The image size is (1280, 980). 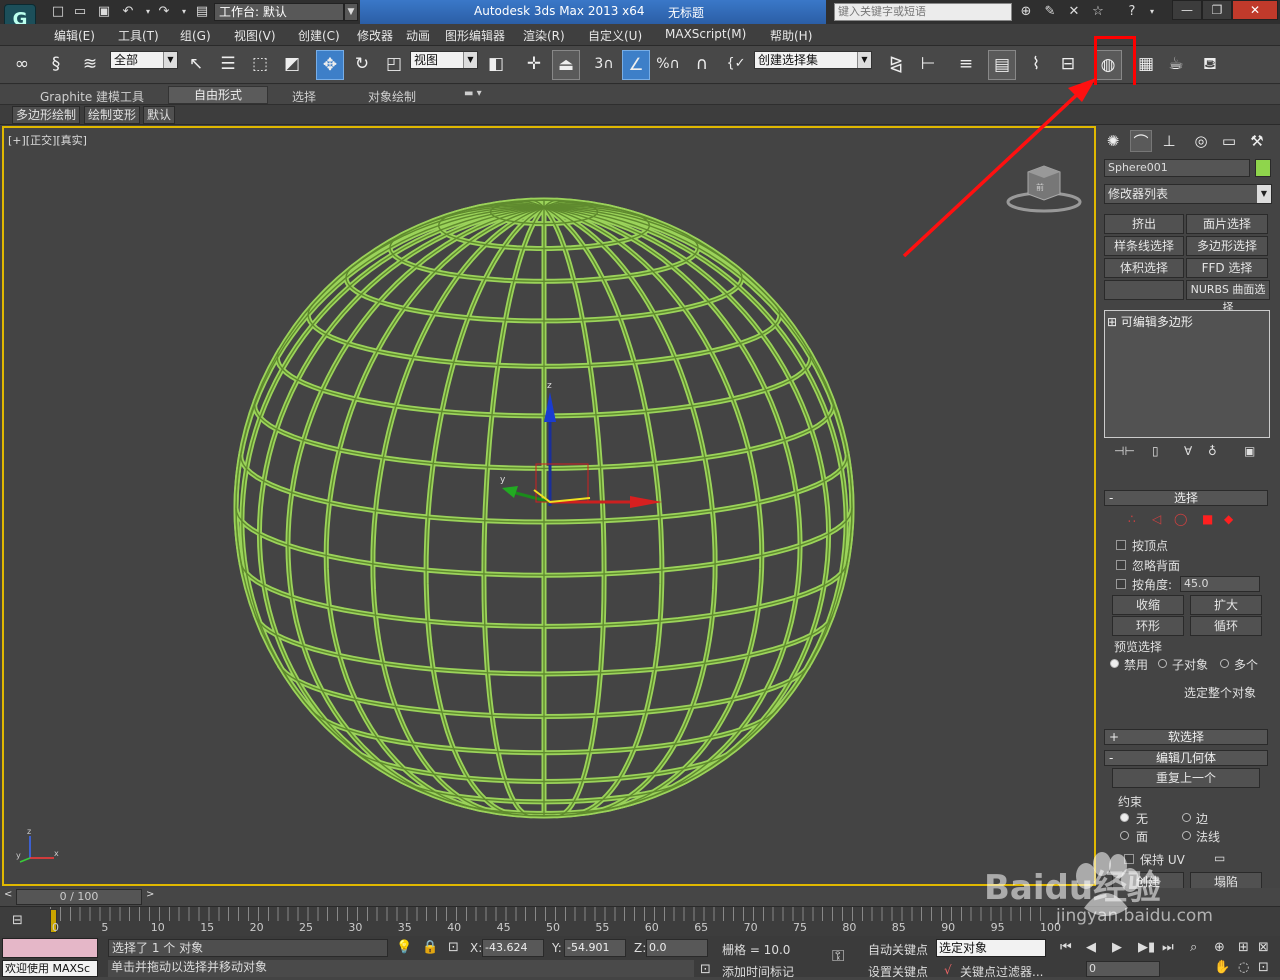 What do you see at coordinates (1228, 290) in the screenshot?
I see `modifier-button-nurbs-select: NURBS 曲面选择` at bounding box center [1228, 290].